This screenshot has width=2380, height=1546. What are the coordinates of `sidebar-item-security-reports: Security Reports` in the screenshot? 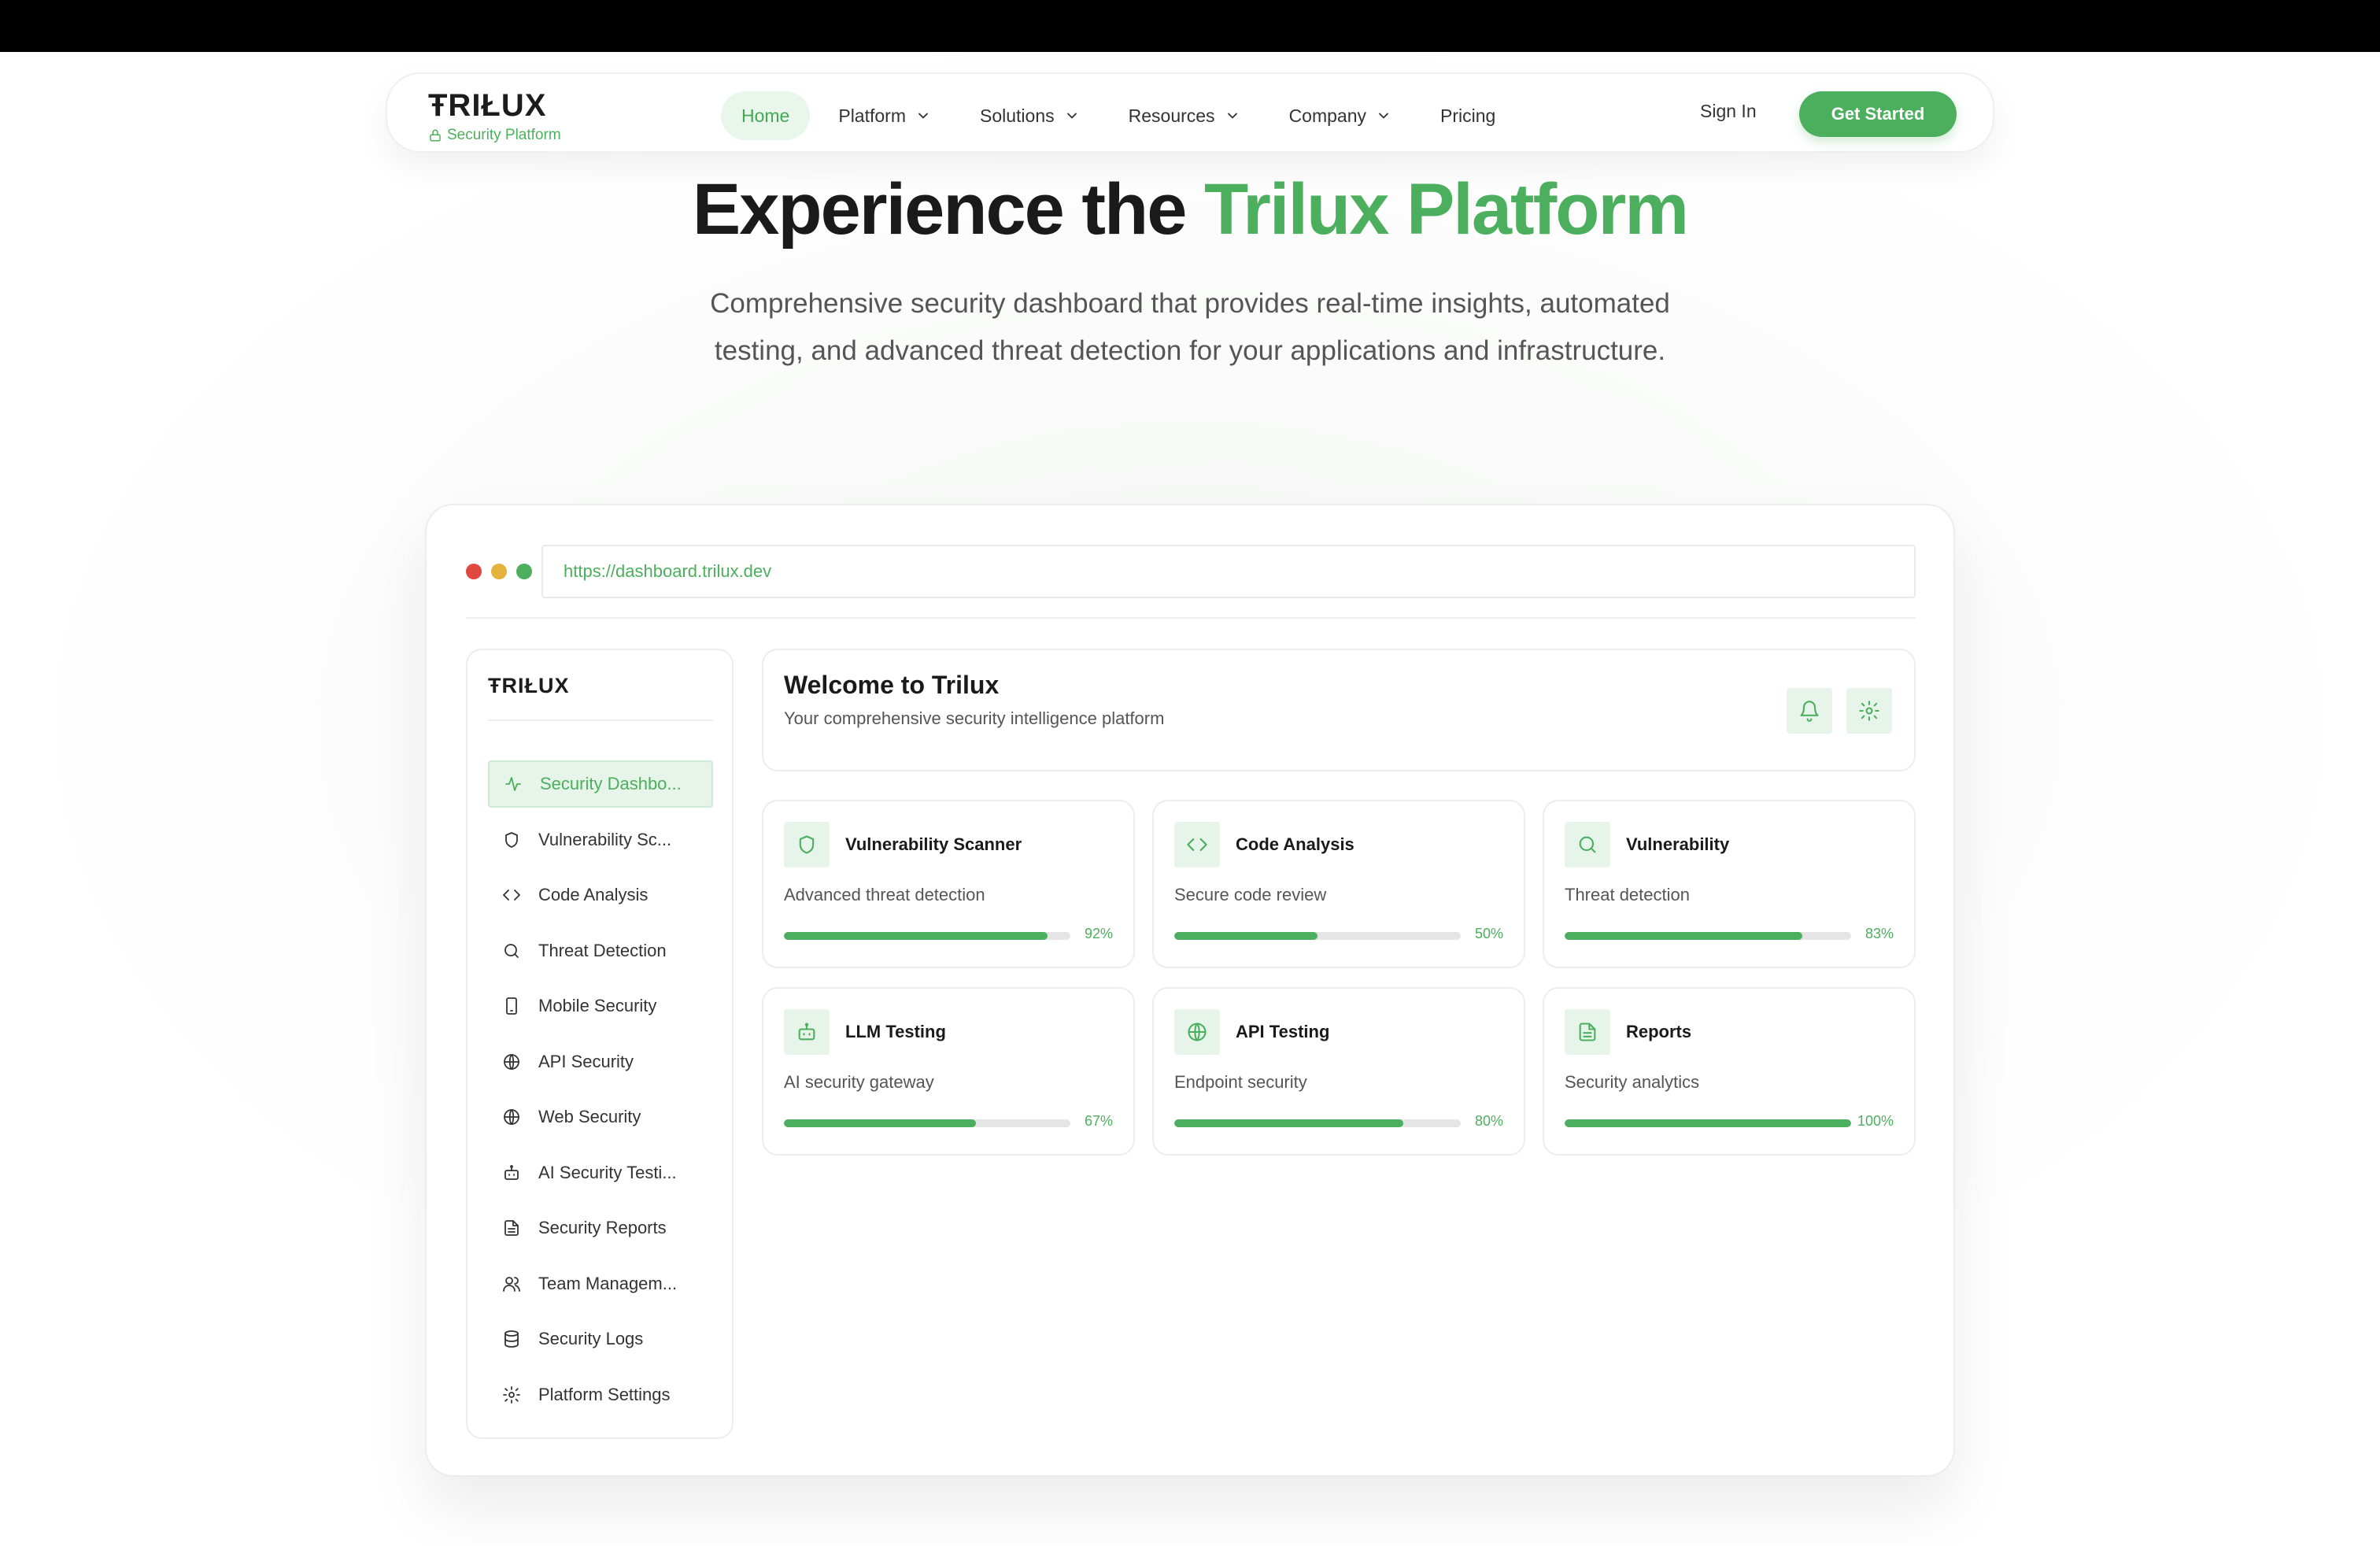 It's located at (600, 1228).